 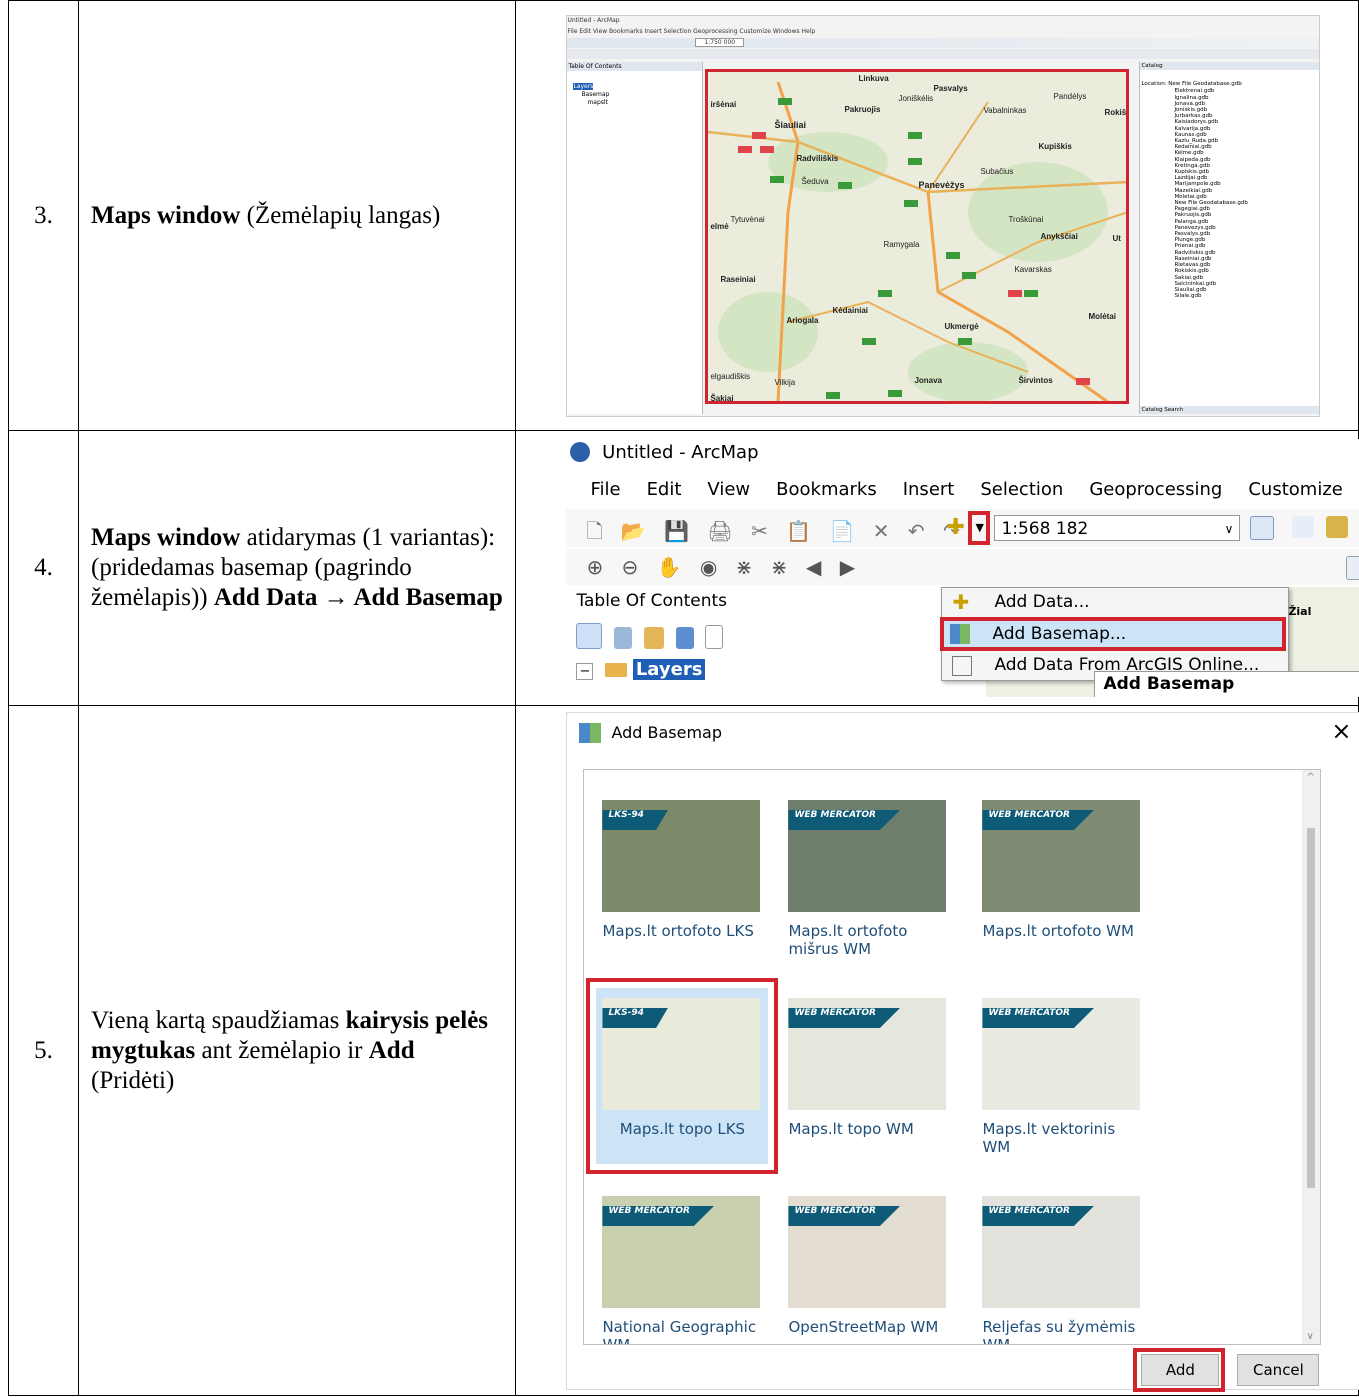 I want to click on basemap-tile: WEB MERCATOR Maps.lt ortofoto mišrus WM, so click(x=868, y=879).